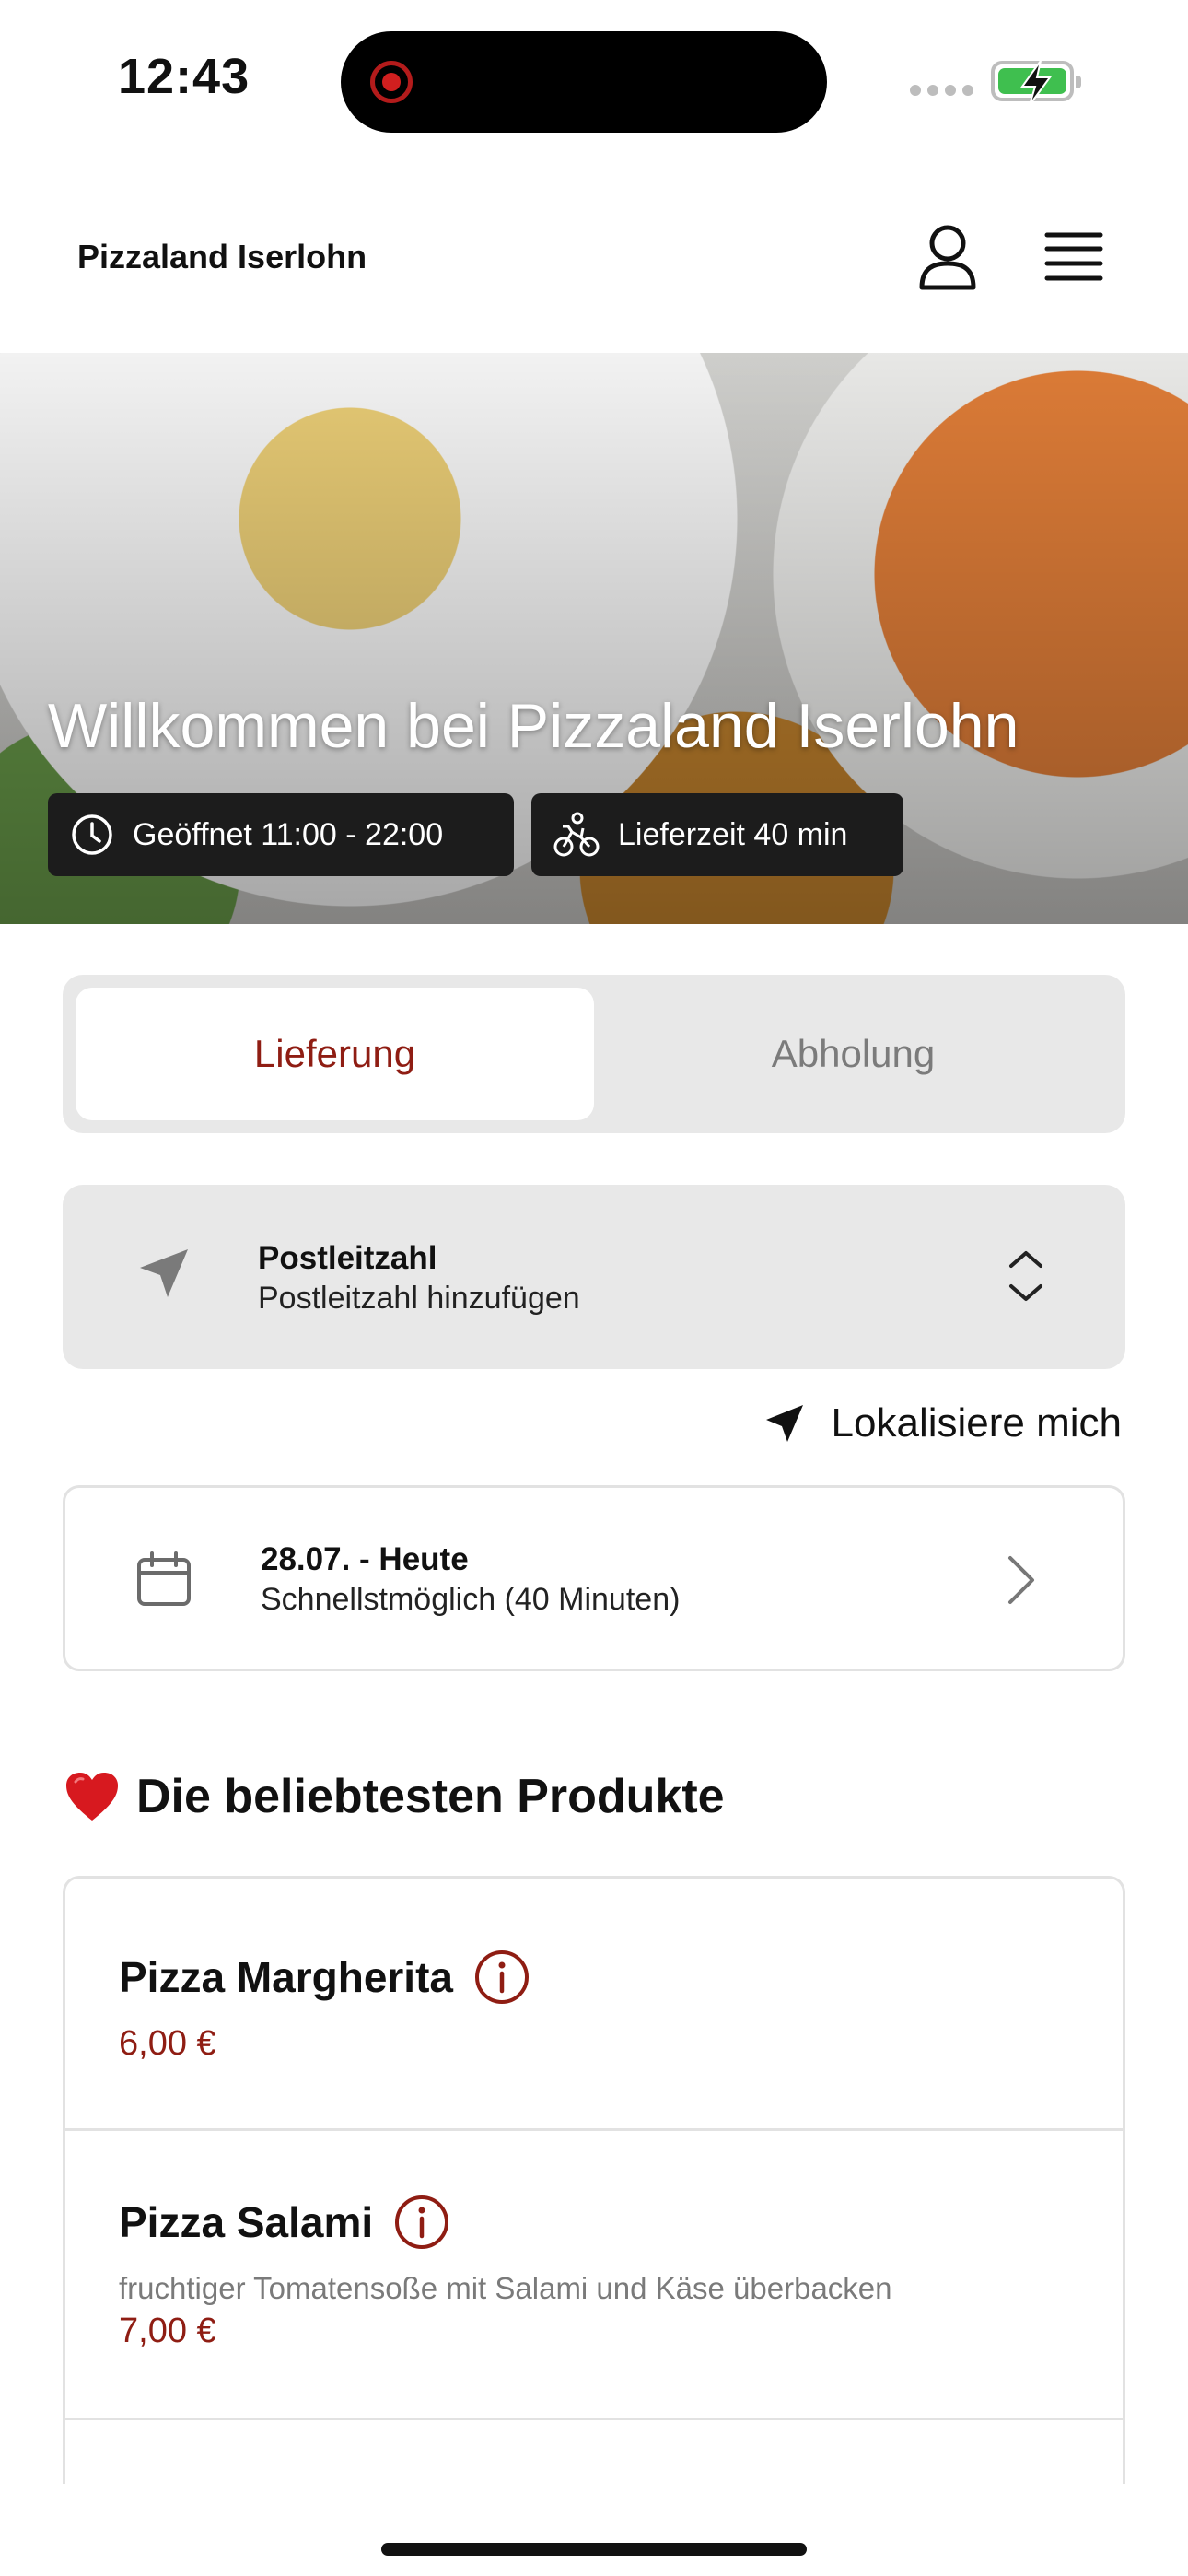  I want to click on battery-charging-icon, so click(1036, 83).